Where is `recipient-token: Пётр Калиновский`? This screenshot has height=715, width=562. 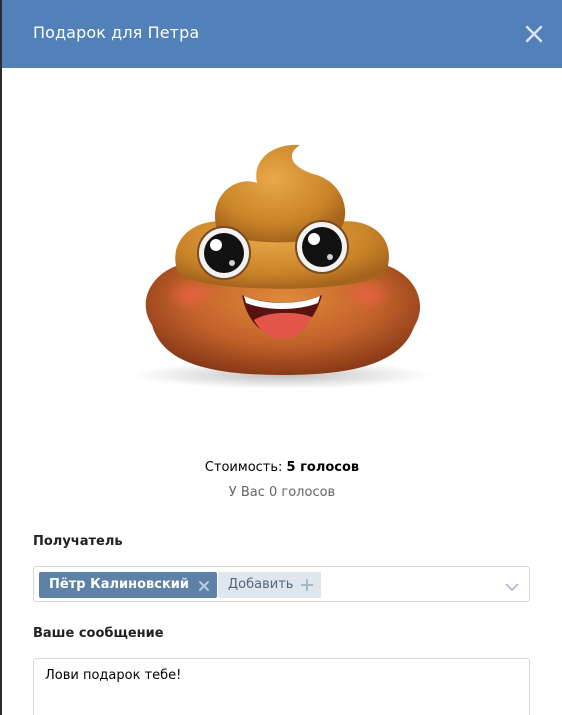
recipient-token: Пётр Калиновский is located at coordinates (128, 585).